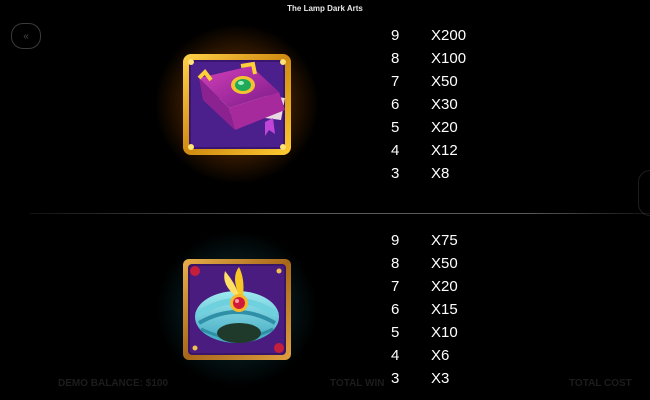 Image resolution: width=650 pixels, height=400 pixels. I want to click on payout-row: 5 X10, so click(451, 334).